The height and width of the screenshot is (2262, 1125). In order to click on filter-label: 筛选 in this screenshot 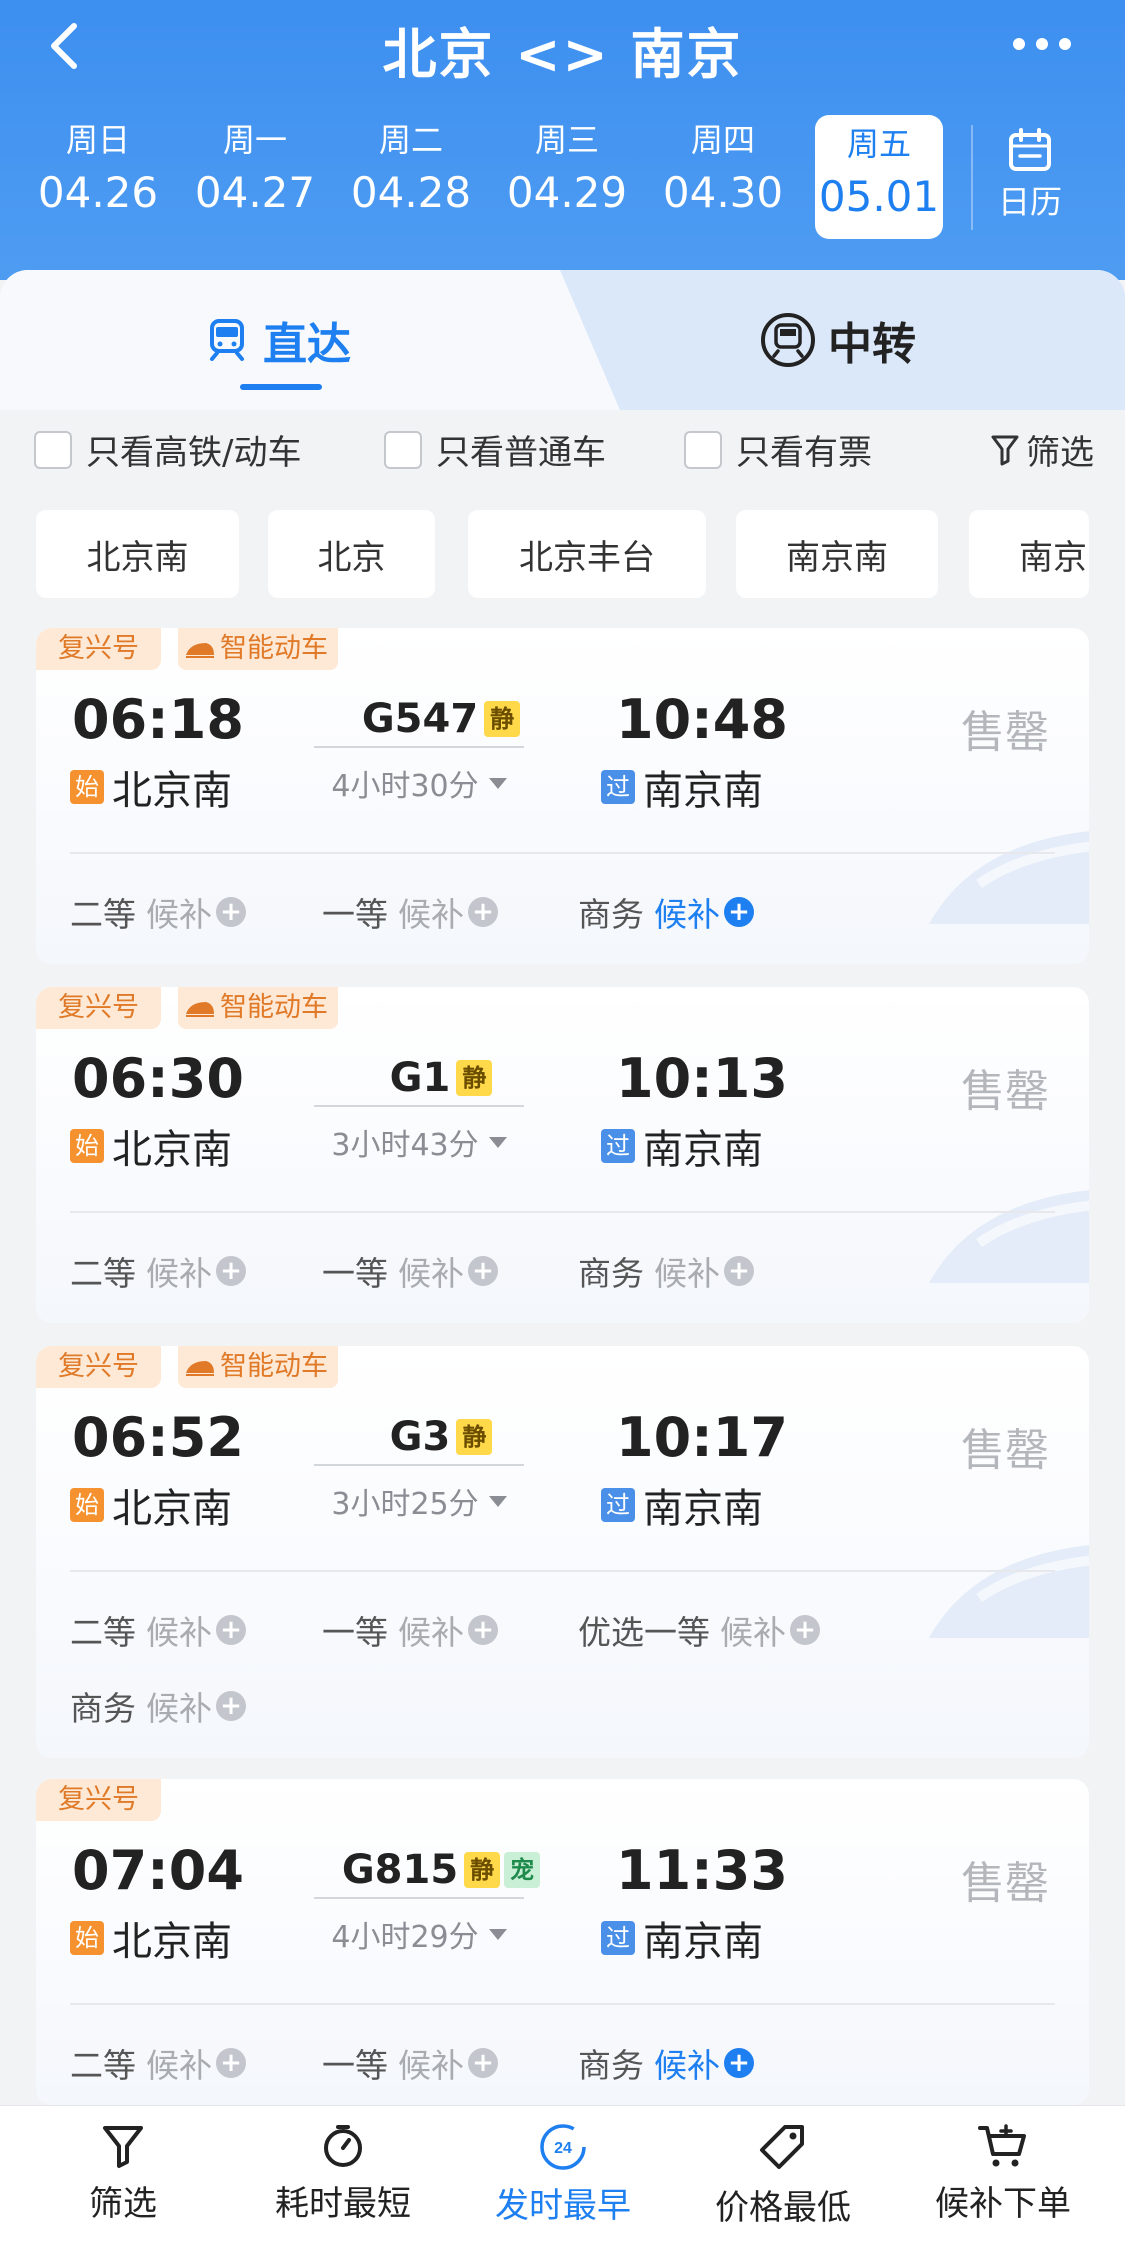, I will do `click(1060, 453)`.